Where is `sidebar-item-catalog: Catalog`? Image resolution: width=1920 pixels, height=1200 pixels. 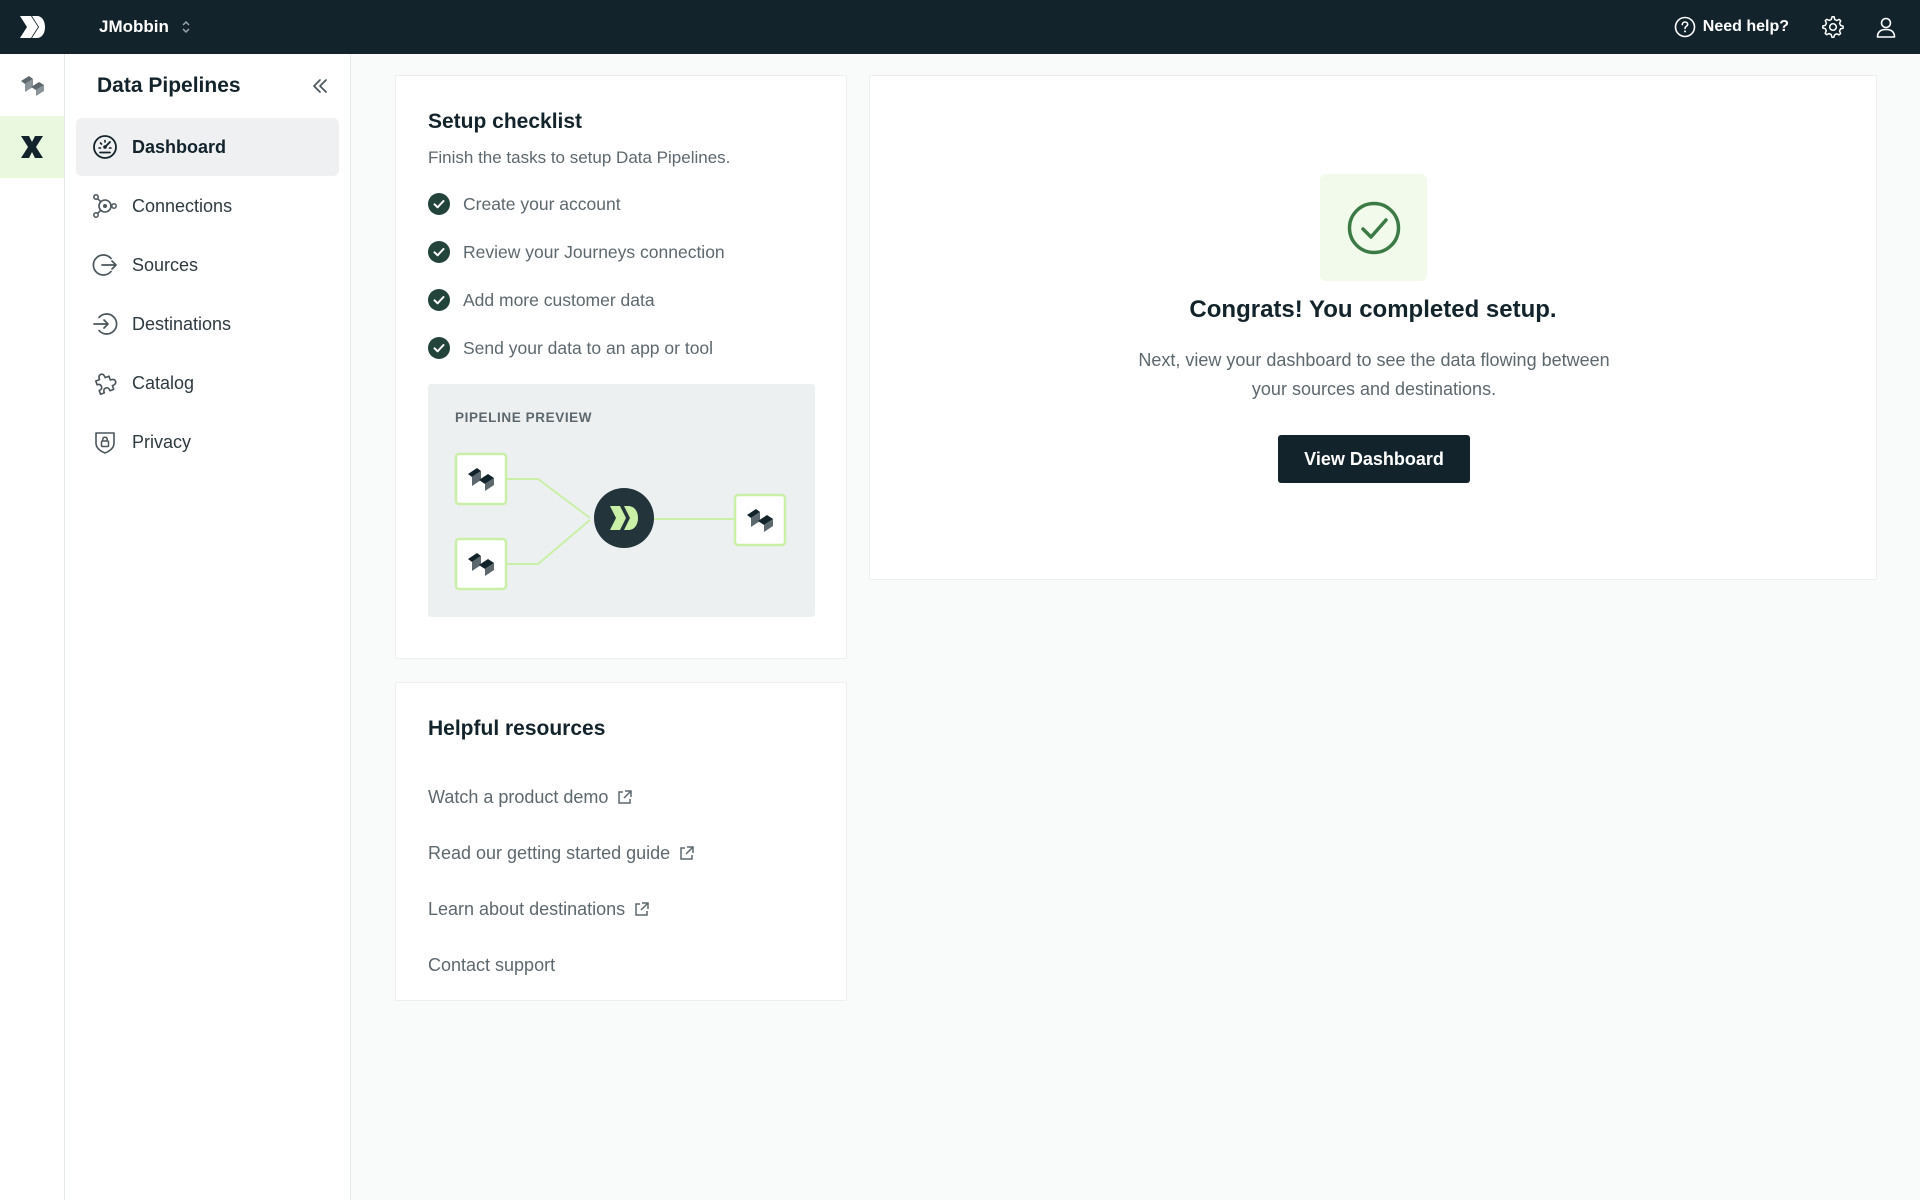
sidebar-item-catalog: Catalog is located at coordinates (207, 383).